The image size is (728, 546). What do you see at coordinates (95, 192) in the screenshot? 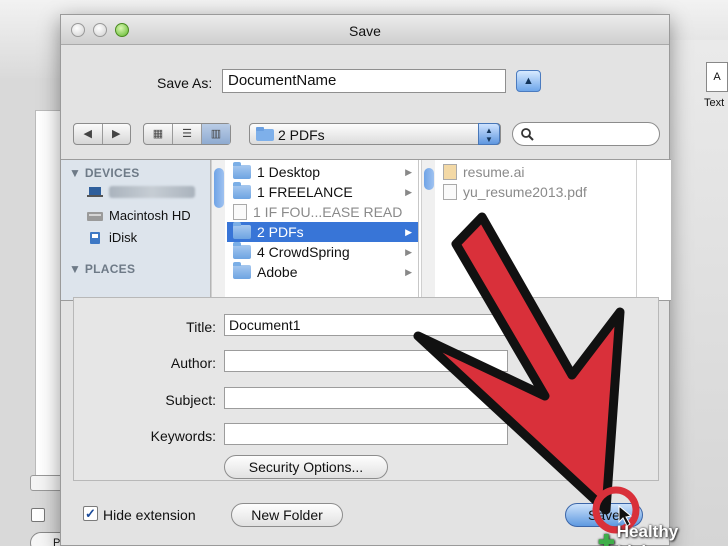
I see `laptop-icon` at bounding box center [95, 192].